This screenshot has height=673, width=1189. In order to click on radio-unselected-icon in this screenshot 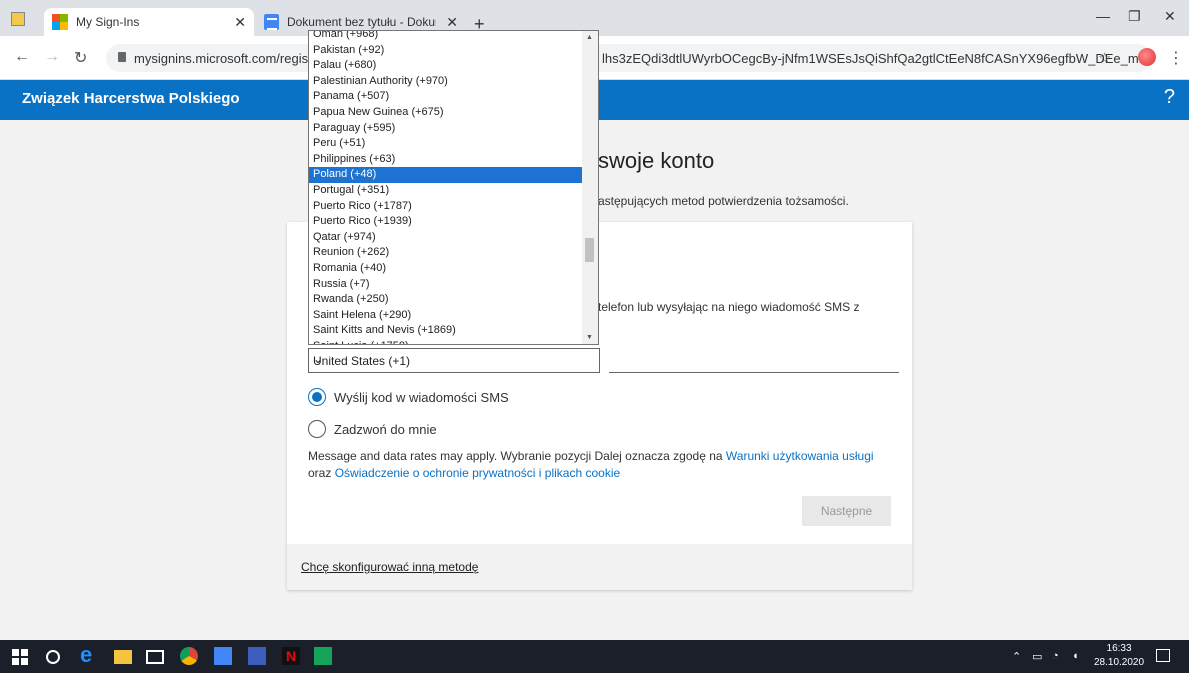, I will do `click(317, 429)`.